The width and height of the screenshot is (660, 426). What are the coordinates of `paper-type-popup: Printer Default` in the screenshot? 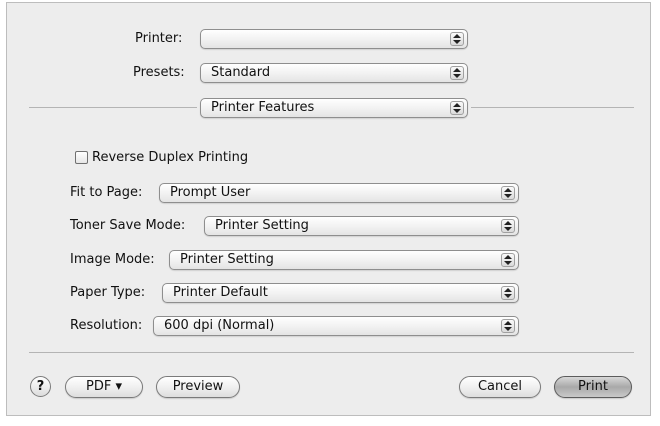 It's located at (340, 293).